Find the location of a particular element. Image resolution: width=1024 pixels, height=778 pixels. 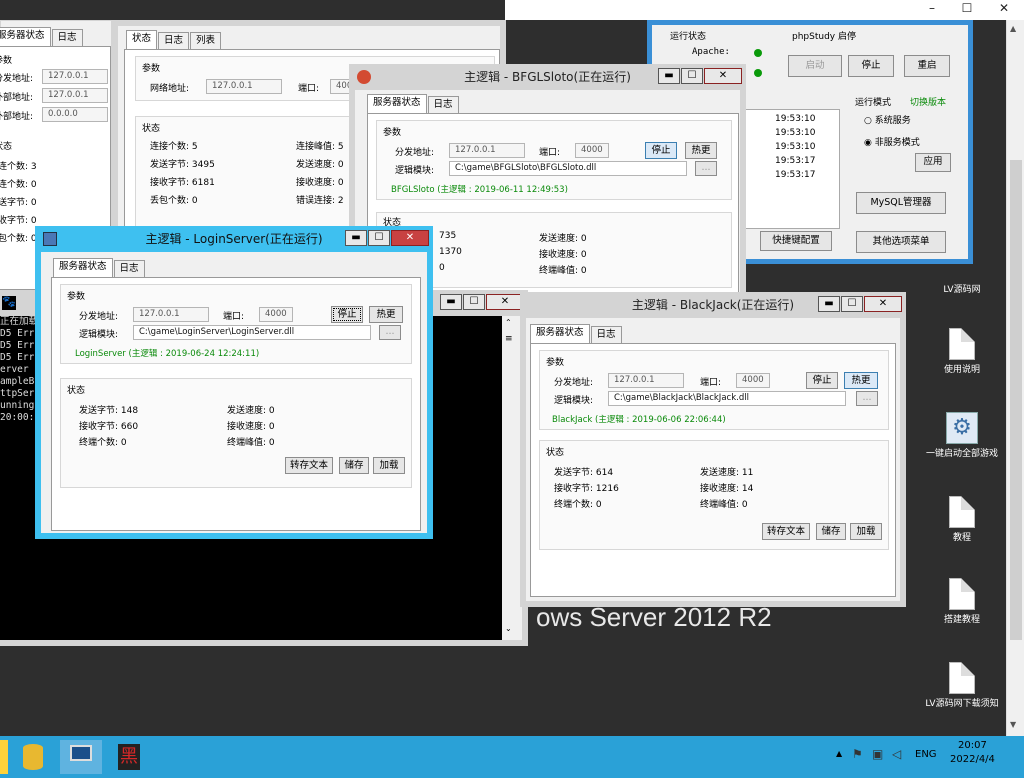

scroll-down-icon: ▼ is located at coordinates (1013, 724).